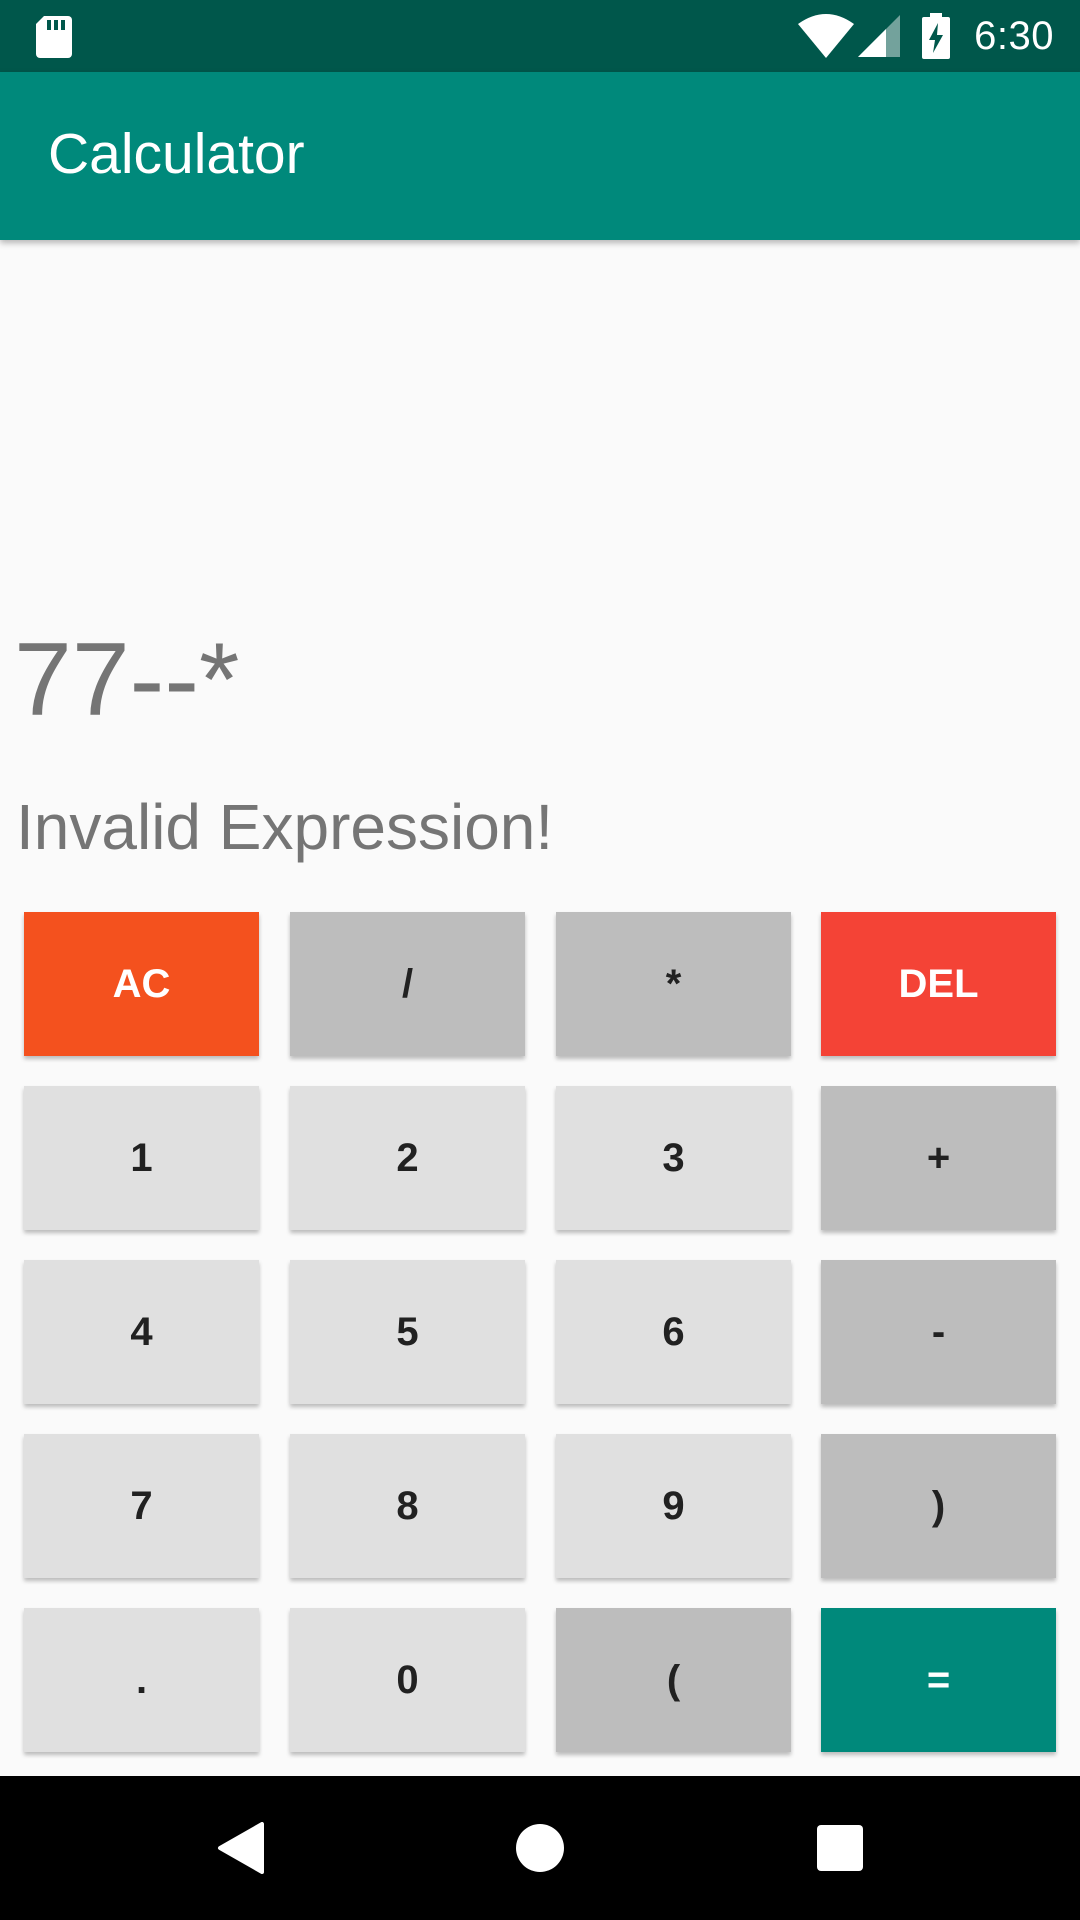  Describe the element at coordinates (540, 156) in the screenshot. I see `app-bar: Calculator` at that location.